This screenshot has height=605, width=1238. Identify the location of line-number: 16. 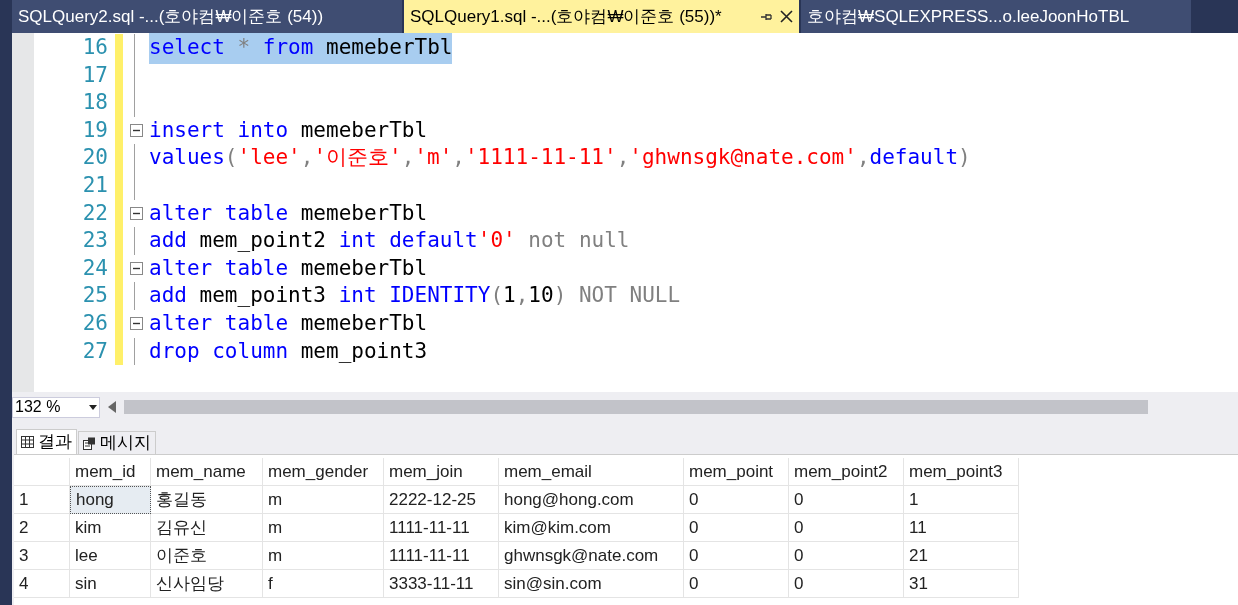
(94, 48).